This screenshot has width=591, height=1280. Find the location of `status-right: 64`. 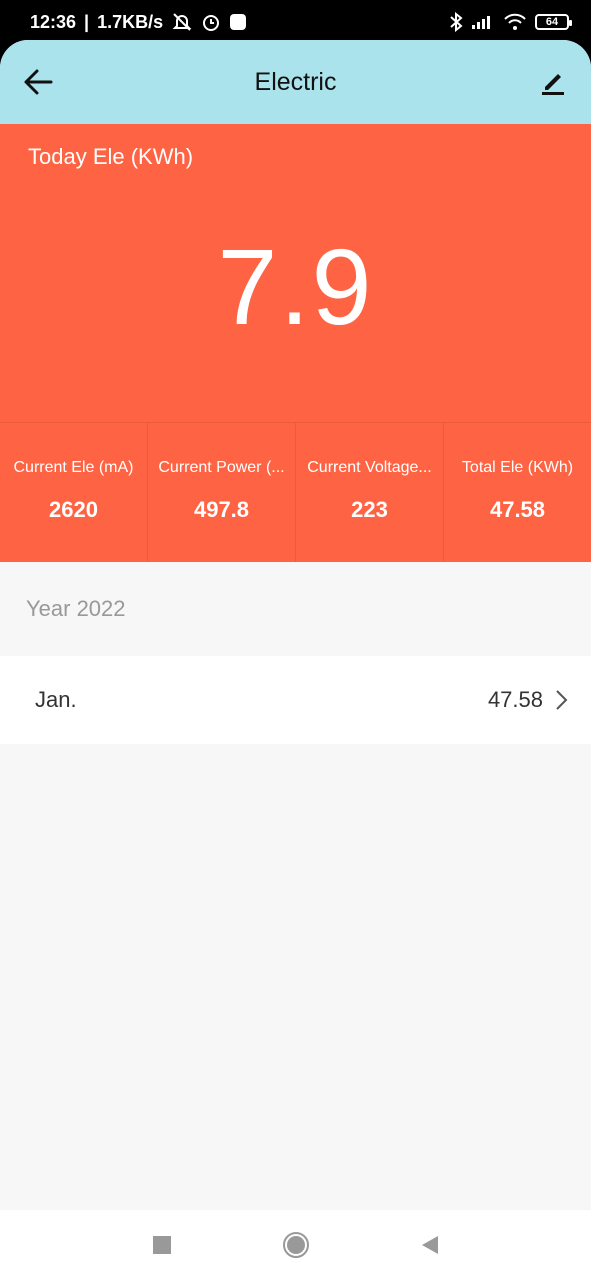

status-right: 64 is located at coordinates (510, 22).